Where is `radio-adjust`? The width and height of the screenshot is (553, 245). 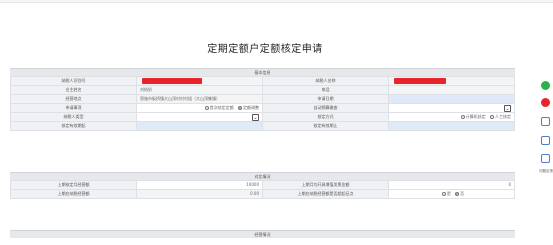
radio-adjust is located at coordinates (240, 108).